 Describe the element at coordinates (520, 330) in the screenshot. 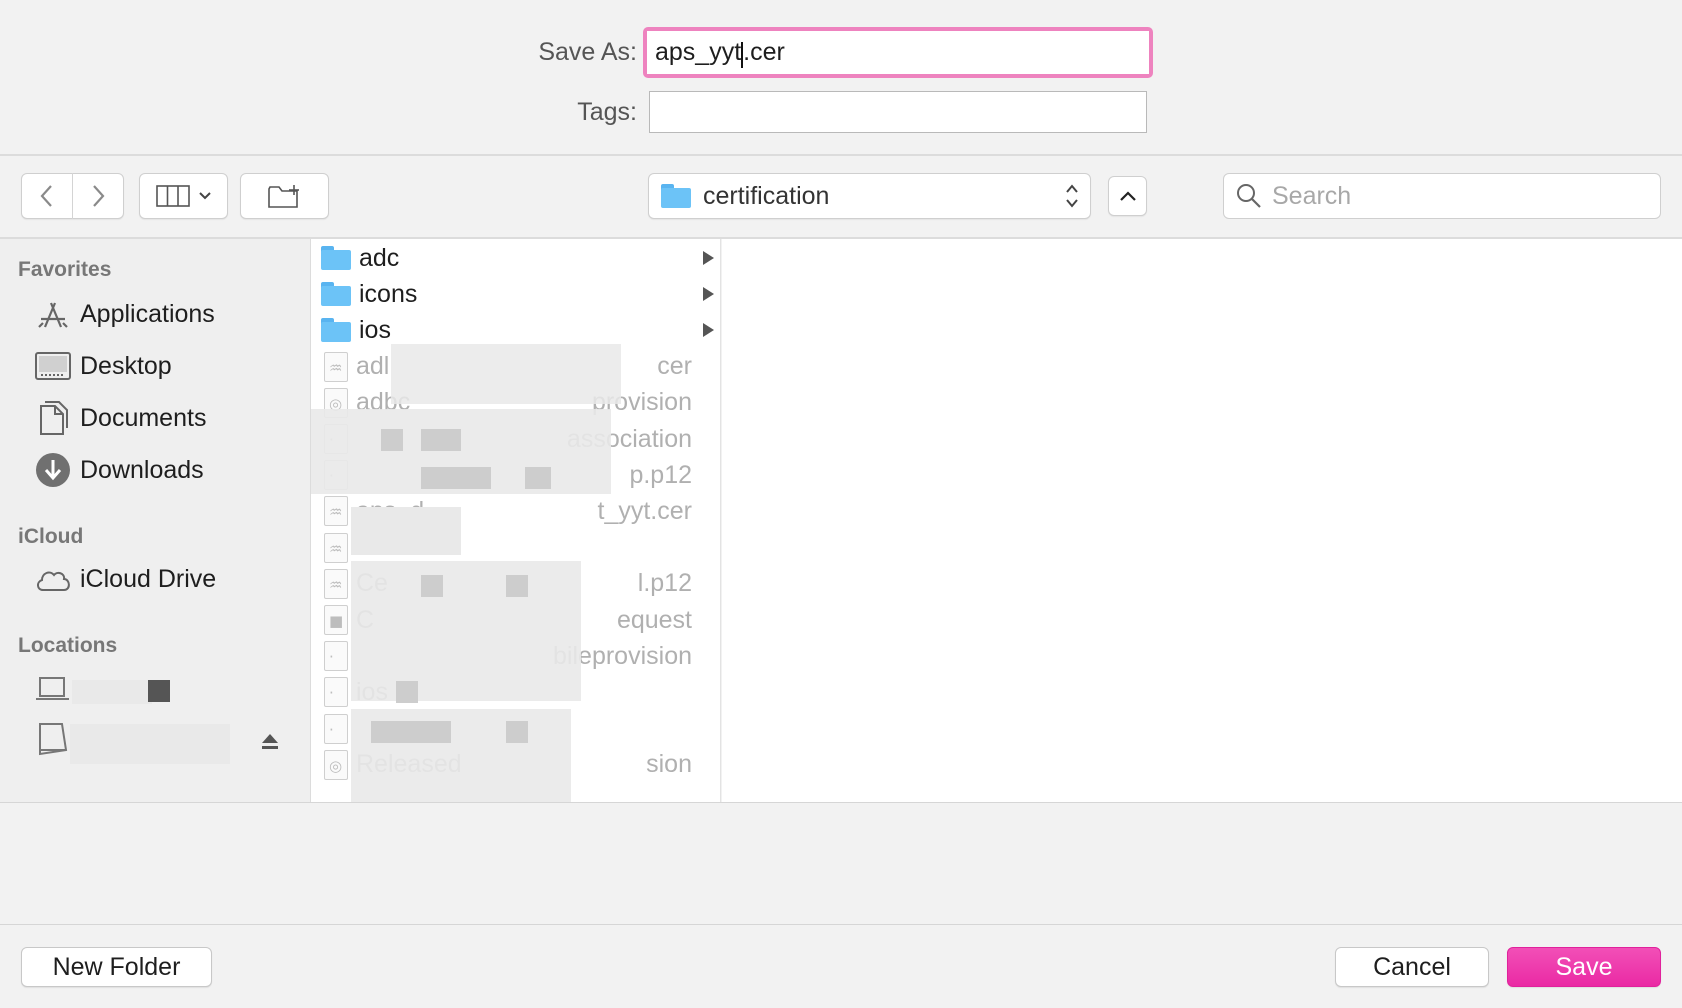

I see `folder-row: ios` at that location.